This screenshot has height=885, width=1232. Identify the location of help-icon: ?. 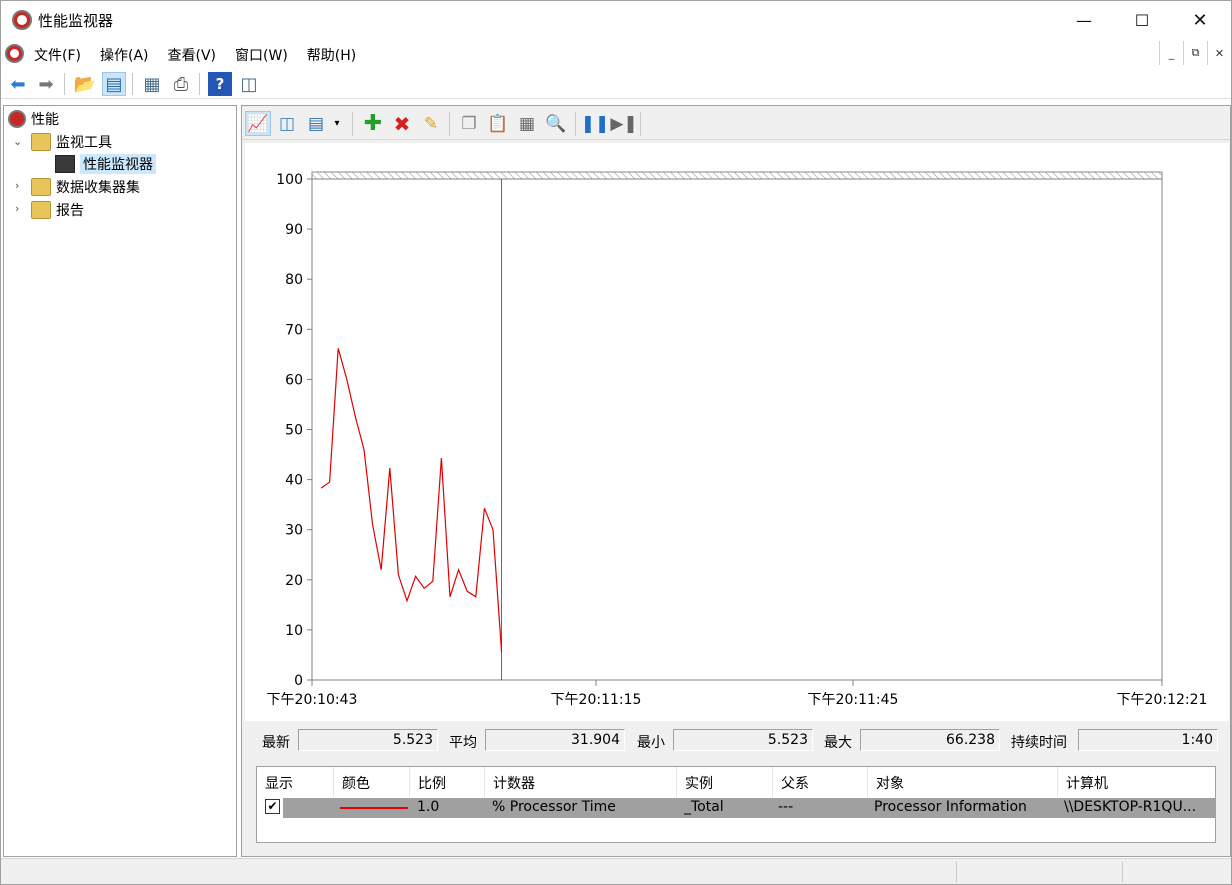
(220, 84).